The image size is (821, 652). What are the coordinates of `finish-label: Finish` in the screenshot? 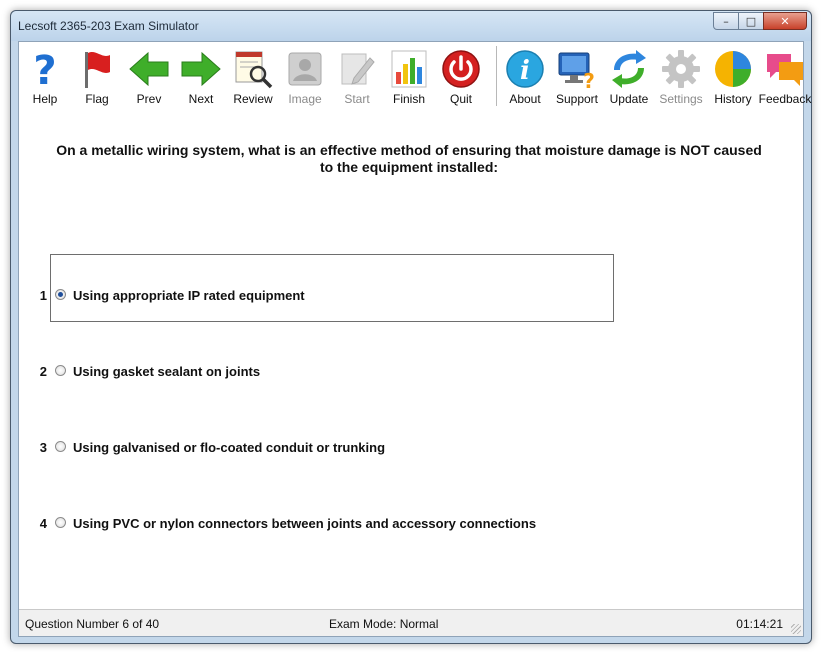 It's located at (408, 99).